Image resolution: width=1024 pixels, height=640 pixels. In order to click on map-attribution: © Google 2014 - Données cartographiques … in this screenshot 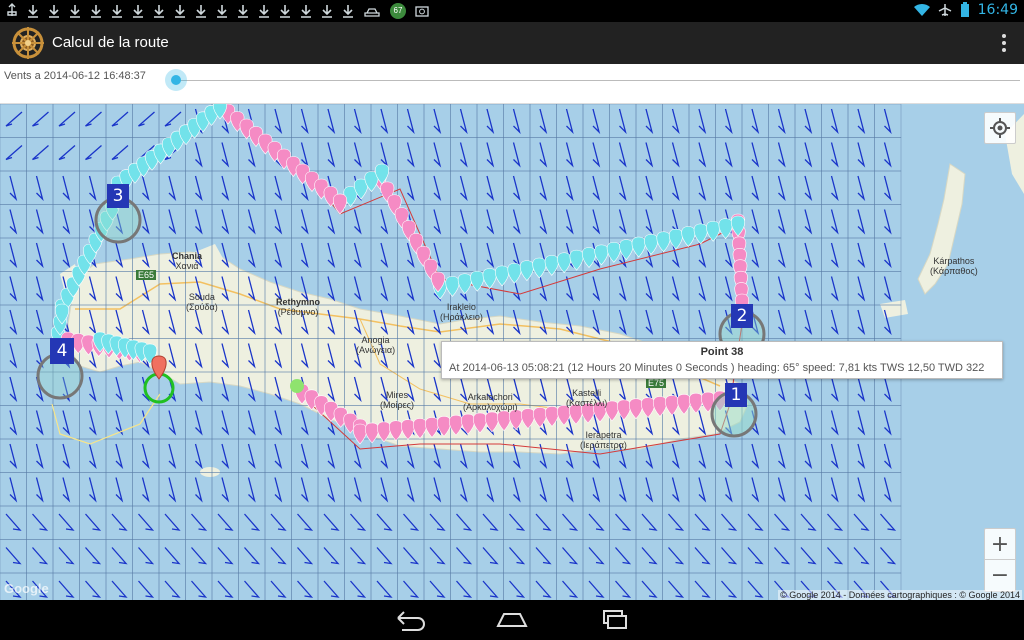, I will do `click(900, 595)`.